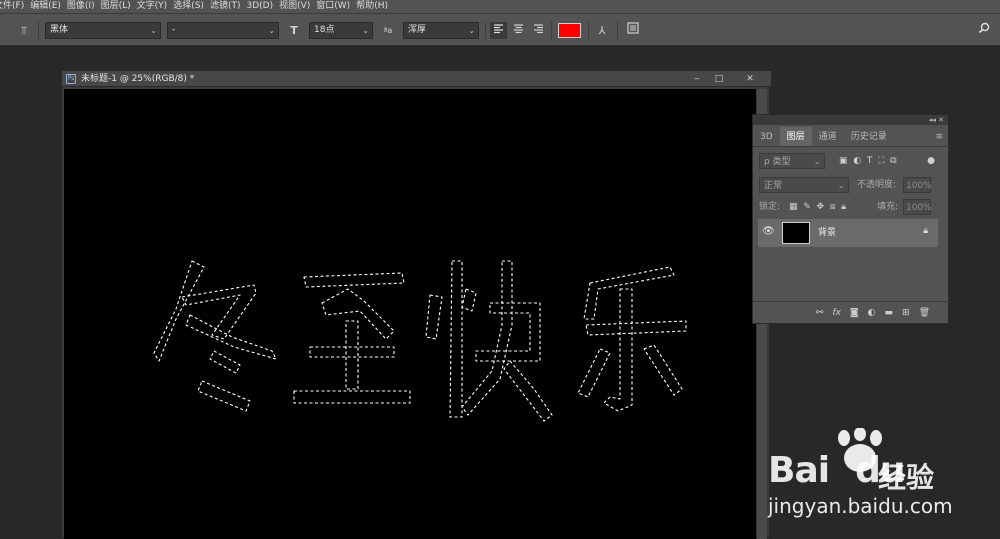 This screenshot has height=539, width=1000. I want to click on link-icon: ⚯, so click(820, 312).